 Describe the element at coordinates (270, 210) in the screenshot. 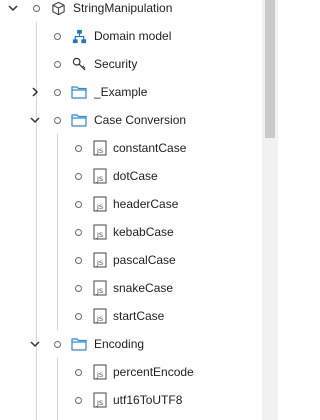

I see `vertical-scrollbar` at that location.